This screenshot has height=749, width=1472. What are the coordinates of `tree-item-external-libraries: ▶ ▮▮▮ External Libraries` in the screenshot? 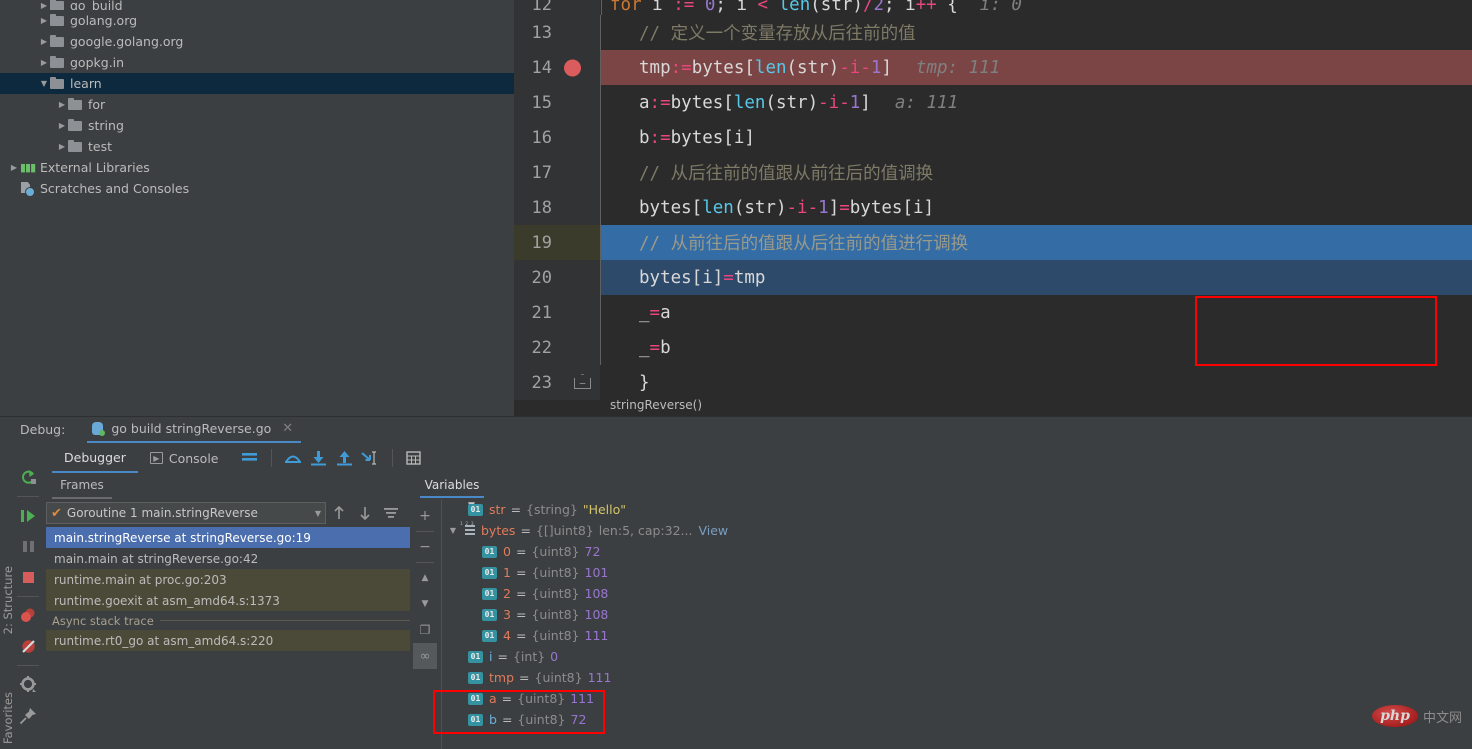 It's located at (257, 167).